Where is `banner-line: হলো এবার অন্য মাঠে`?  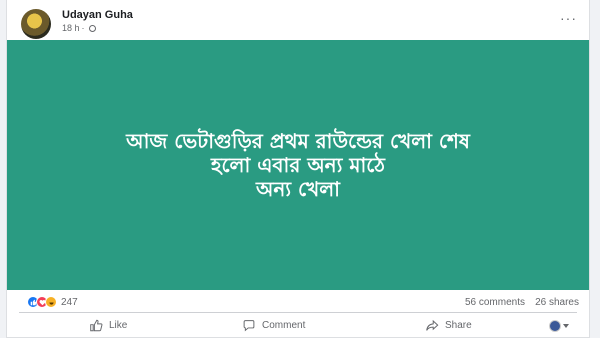
banner-line: হলো এবার অন্য মাঠে is located at coordinates (298, 165).